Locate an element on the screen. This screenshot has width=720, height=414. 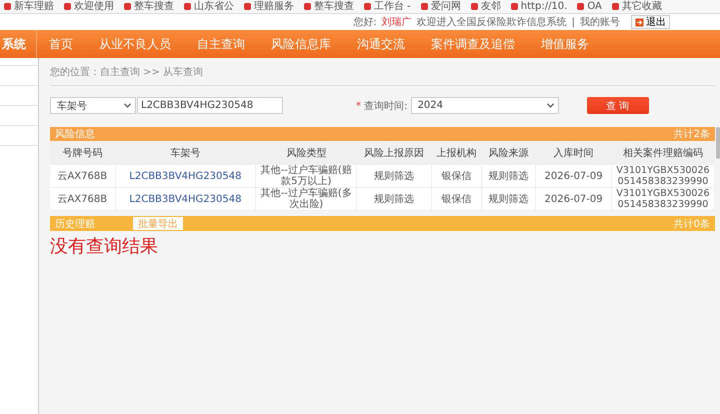
account-link: 我的账号 is located at coordinates (600, 22).